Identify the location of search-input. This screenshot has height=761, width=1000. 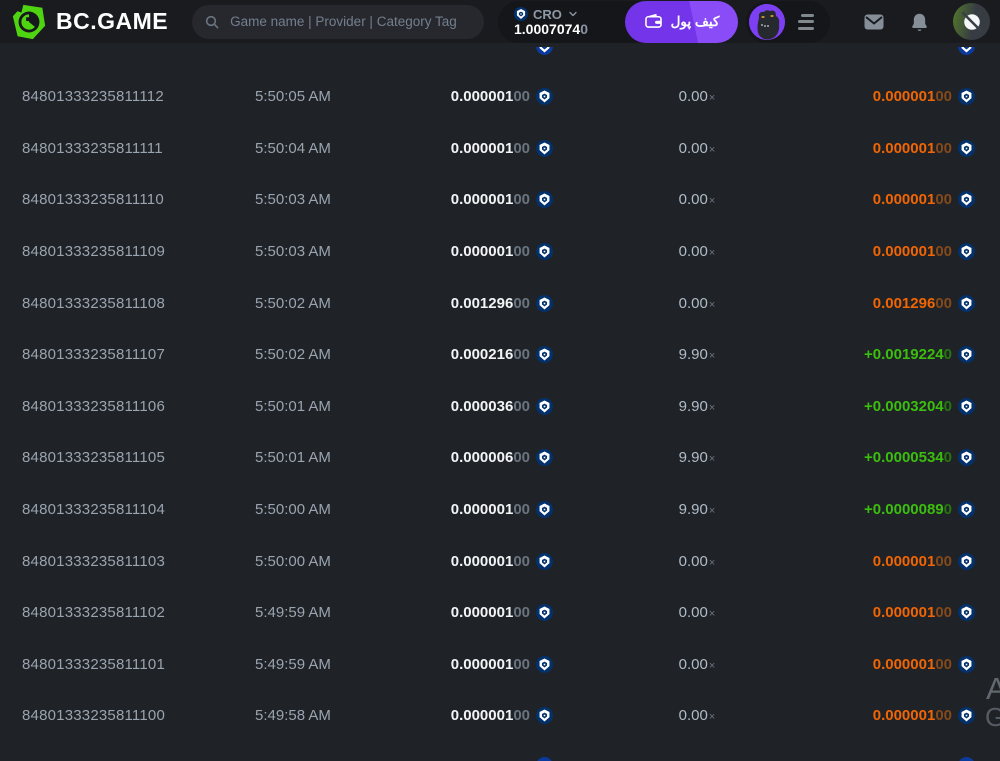
(350, 21).